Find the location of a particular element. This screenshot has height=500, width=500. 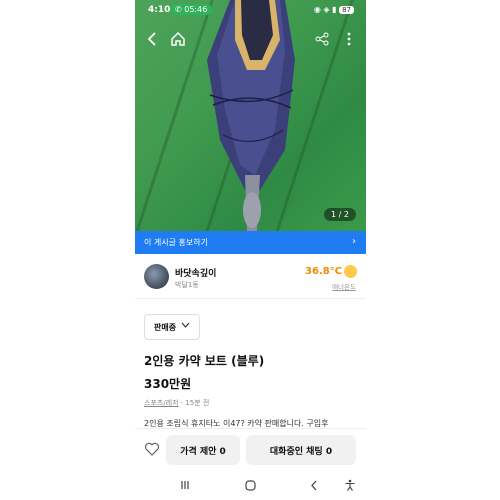

more-icon is located at coordinates (349, 39).